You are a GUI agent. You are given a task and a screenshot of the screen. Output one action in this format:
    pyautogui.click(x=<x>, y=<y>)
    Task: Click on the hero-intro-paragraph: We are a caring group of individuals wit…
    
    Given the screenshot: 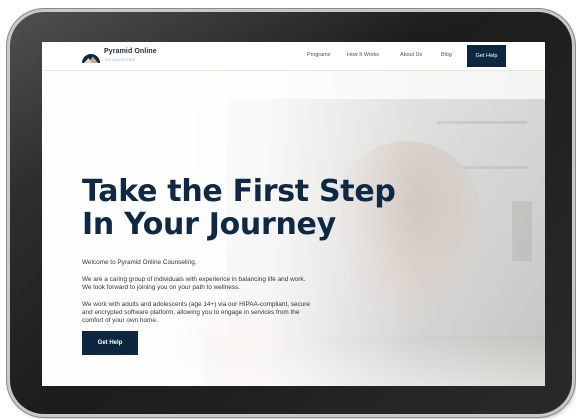 What is the action you would take?
    pyautogui.click(x=232, y=284)
    